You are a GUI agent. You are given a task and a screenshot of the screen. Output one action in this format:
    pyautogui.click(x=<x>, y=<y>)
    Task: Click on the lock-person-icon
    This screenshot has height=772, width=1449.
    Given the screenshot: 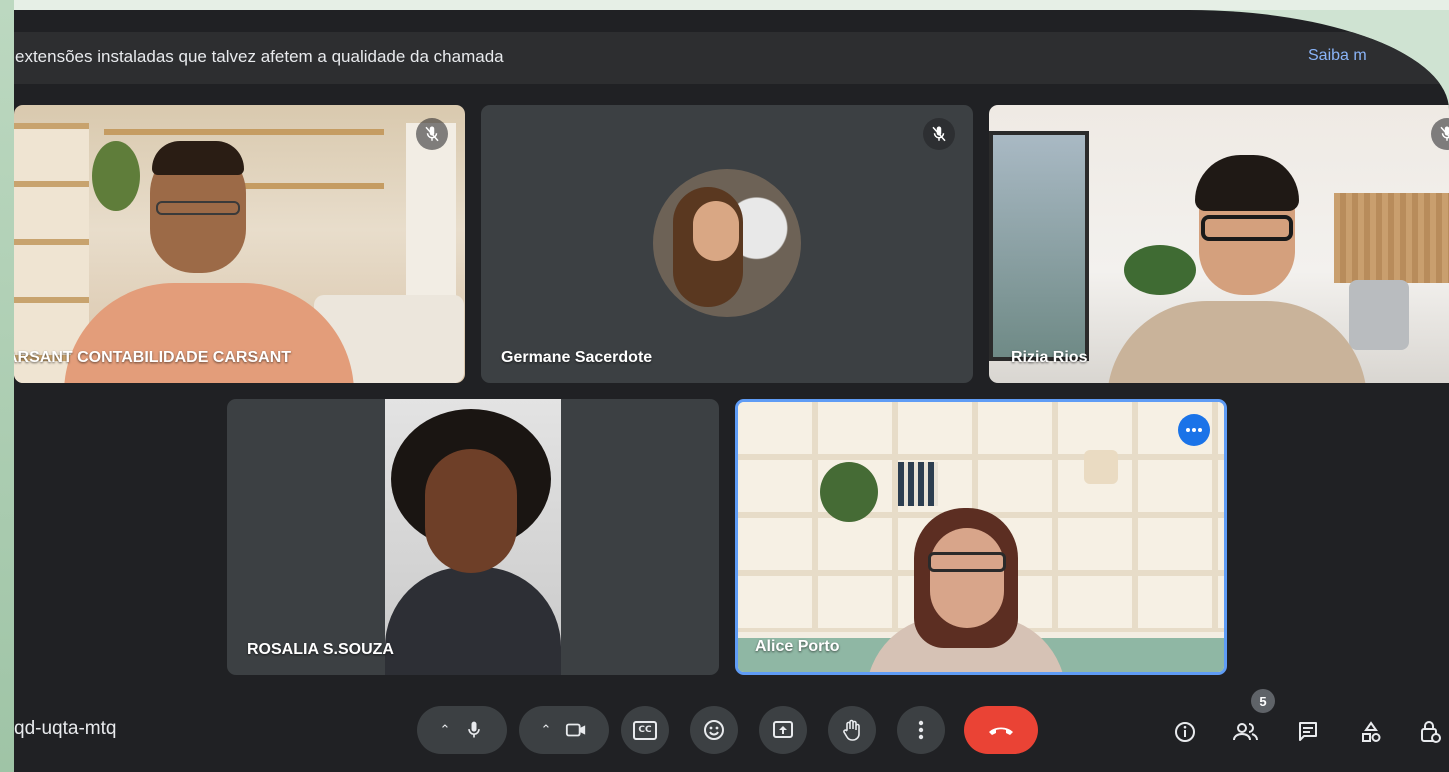 What is the action you would take?
    pyautogui.click(x=1431, y=732)
    